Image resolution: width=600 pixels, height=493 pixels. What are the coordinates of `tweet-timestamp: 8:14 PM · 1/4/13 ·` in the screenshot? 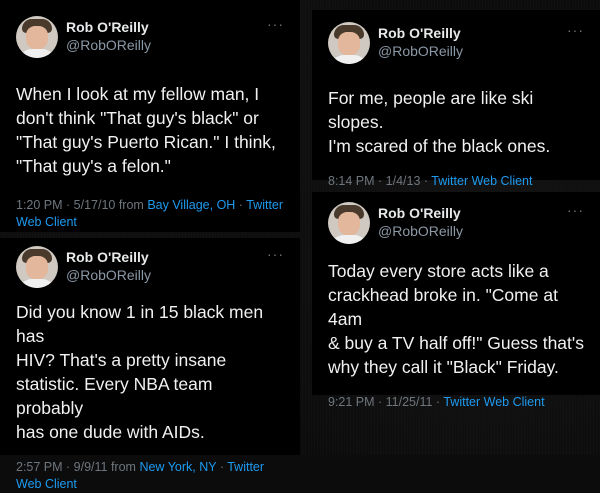 It's located at (379, 181).